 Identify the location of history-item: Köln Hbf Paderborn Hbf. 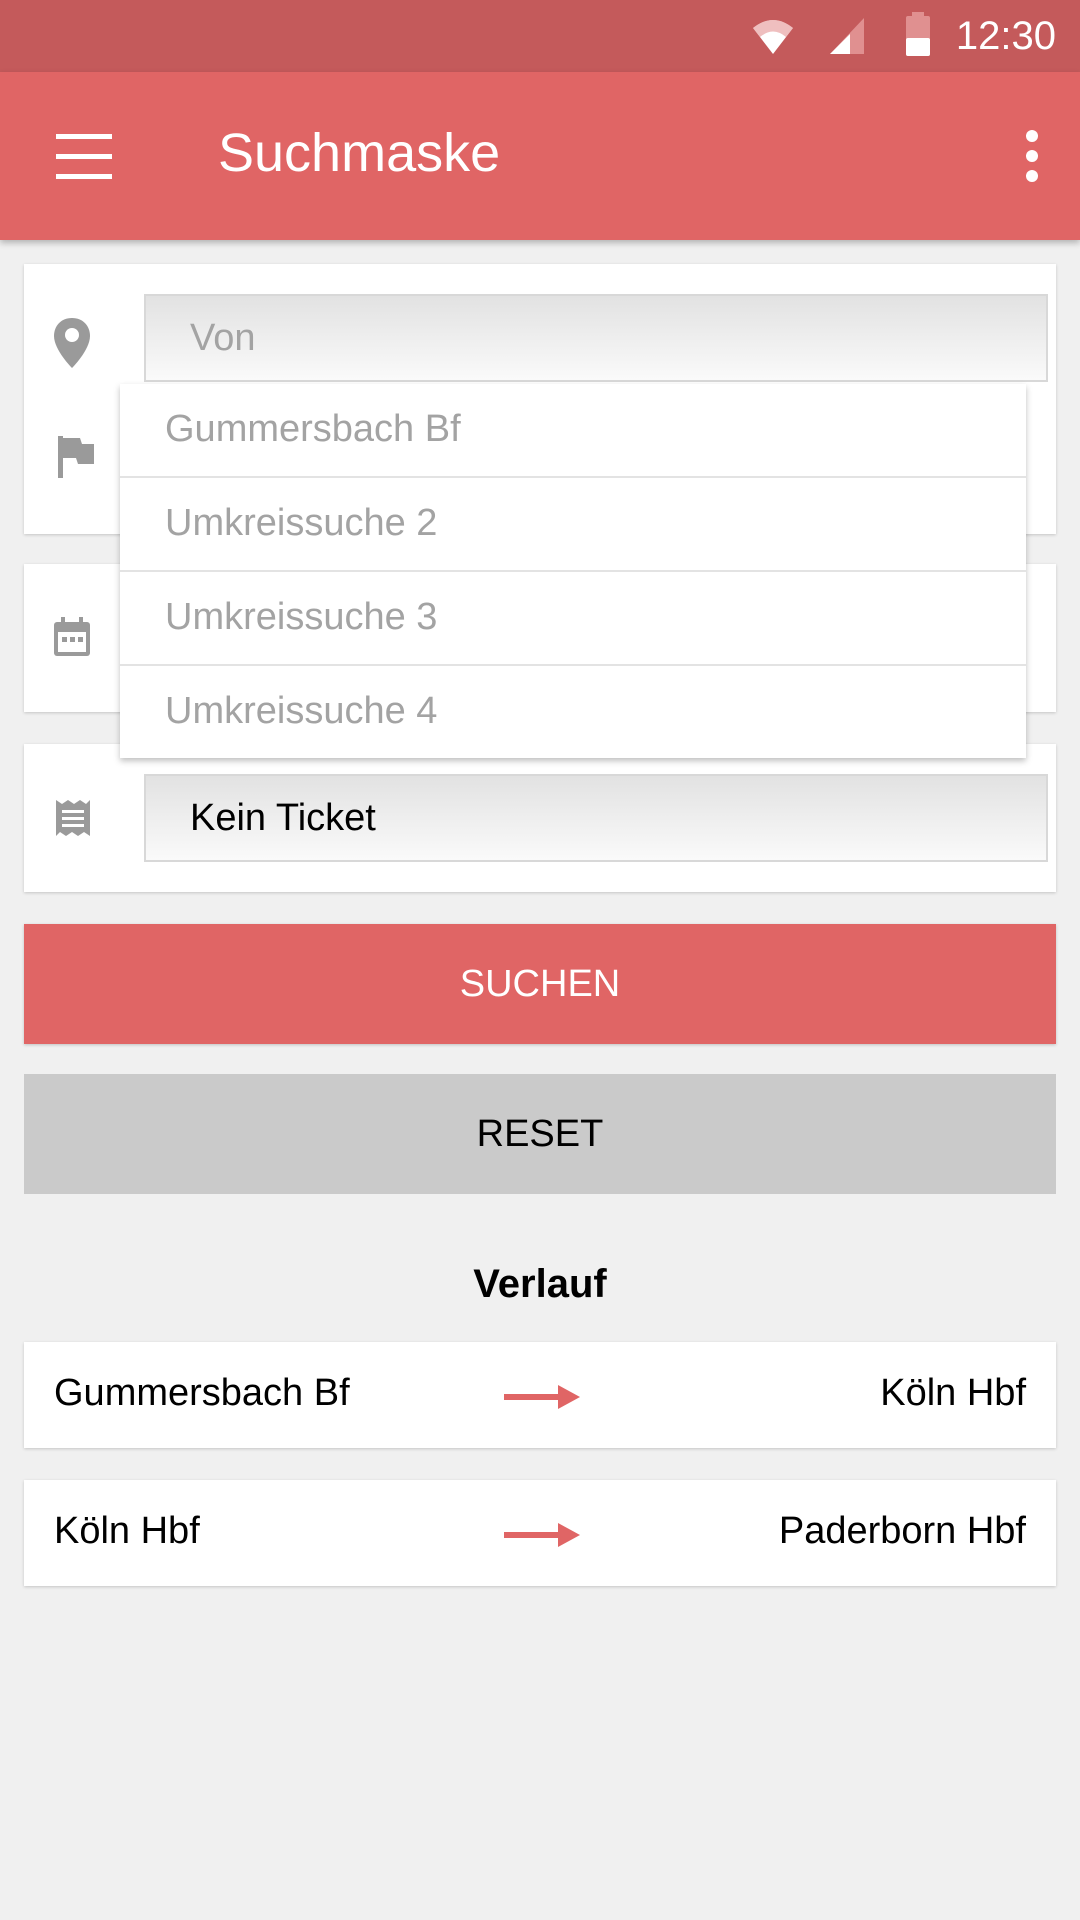
(540, 1533).